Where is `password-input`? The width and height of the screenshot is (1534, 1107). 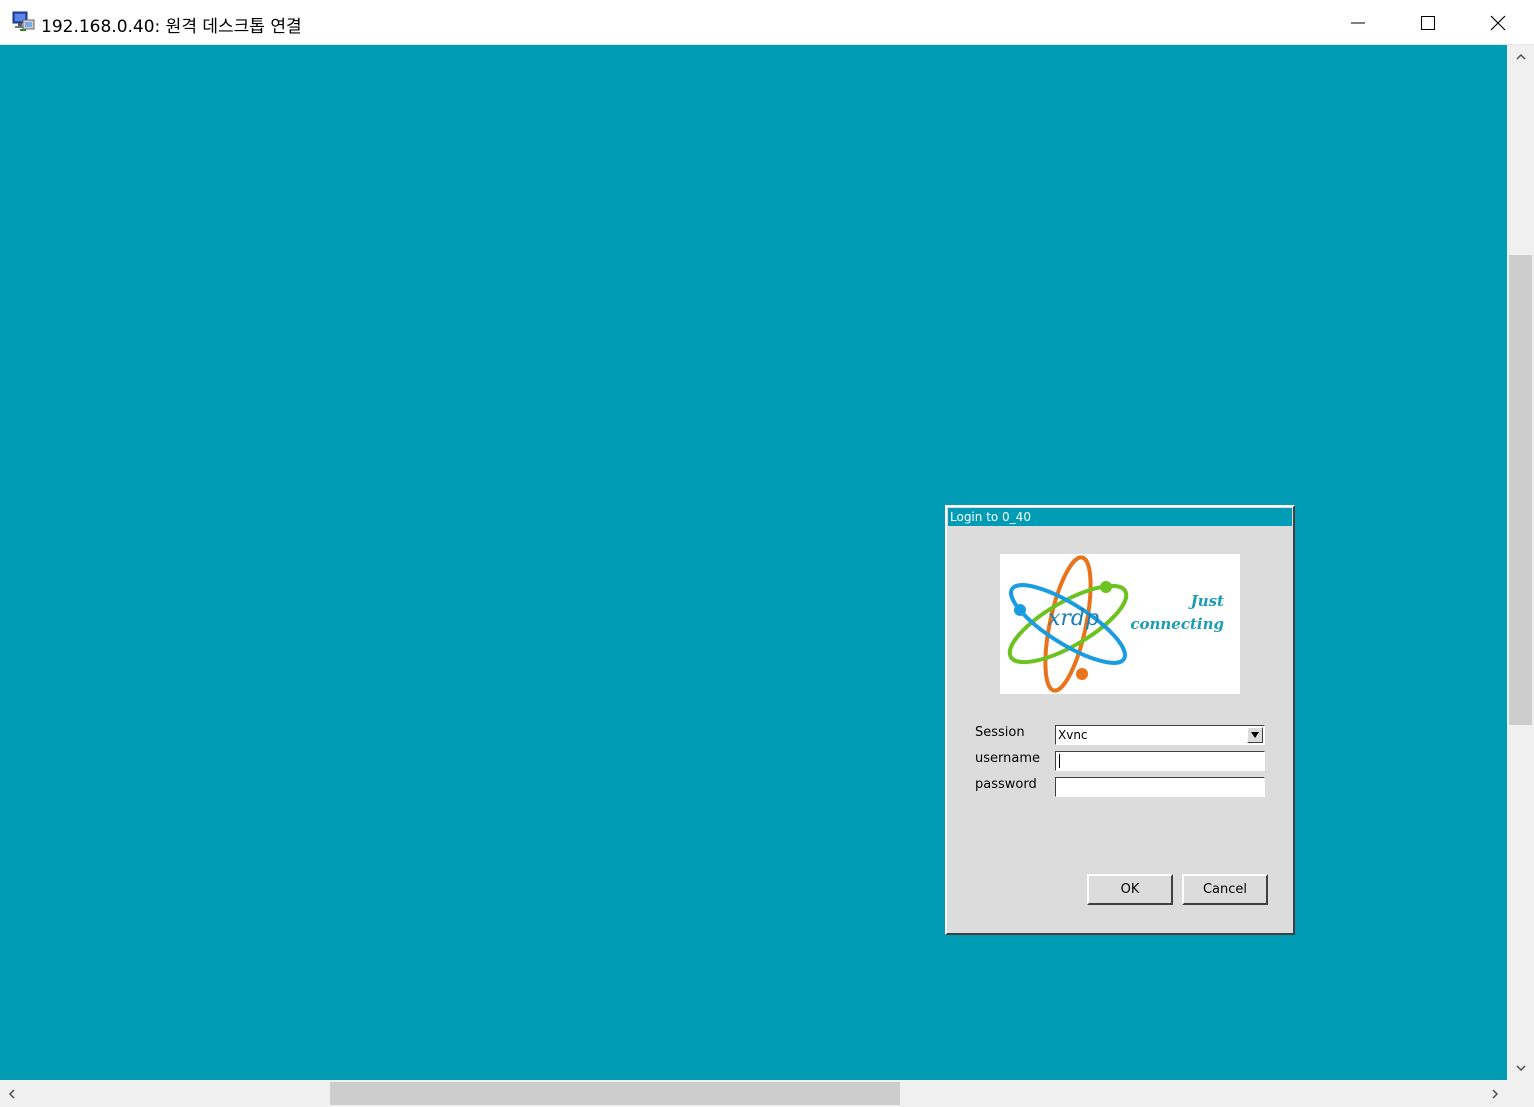 password-input is located at coordinates (1160, 787).